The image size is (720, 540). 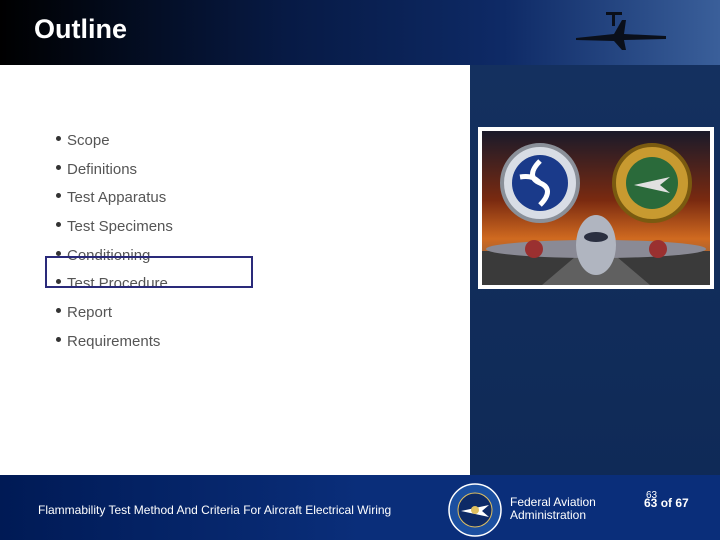 What do you see at coordinates (666, 503) in the screenshot?
I see `page-number: 63 of 67` at bounding box center [666, 503].